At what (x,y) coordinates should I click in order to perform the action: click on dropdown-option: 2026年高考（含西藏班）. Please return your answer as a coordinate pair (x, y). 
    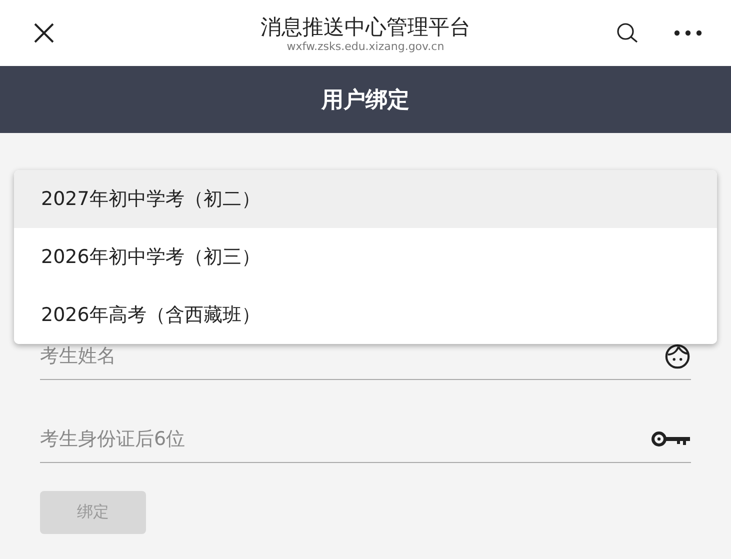
    Looking at the image, I should click on (365, 315).